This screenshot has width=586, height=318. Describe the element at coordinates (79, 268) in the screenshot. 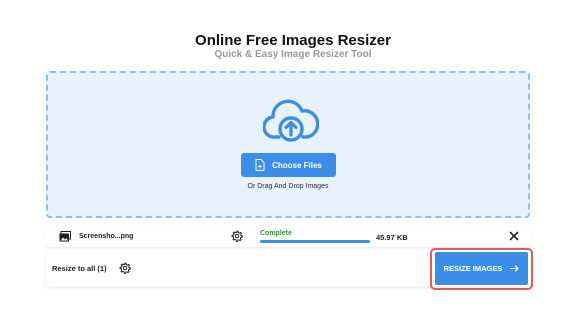

I see `resize-to-all-label: Resize to all (1)` at that location.